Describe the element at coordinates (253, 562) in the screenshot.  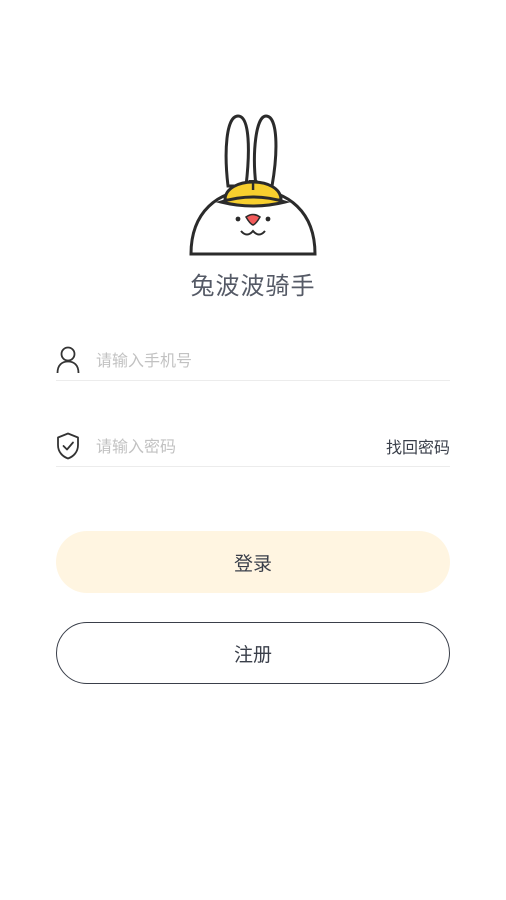
I see `login-button: 登录` at that location.